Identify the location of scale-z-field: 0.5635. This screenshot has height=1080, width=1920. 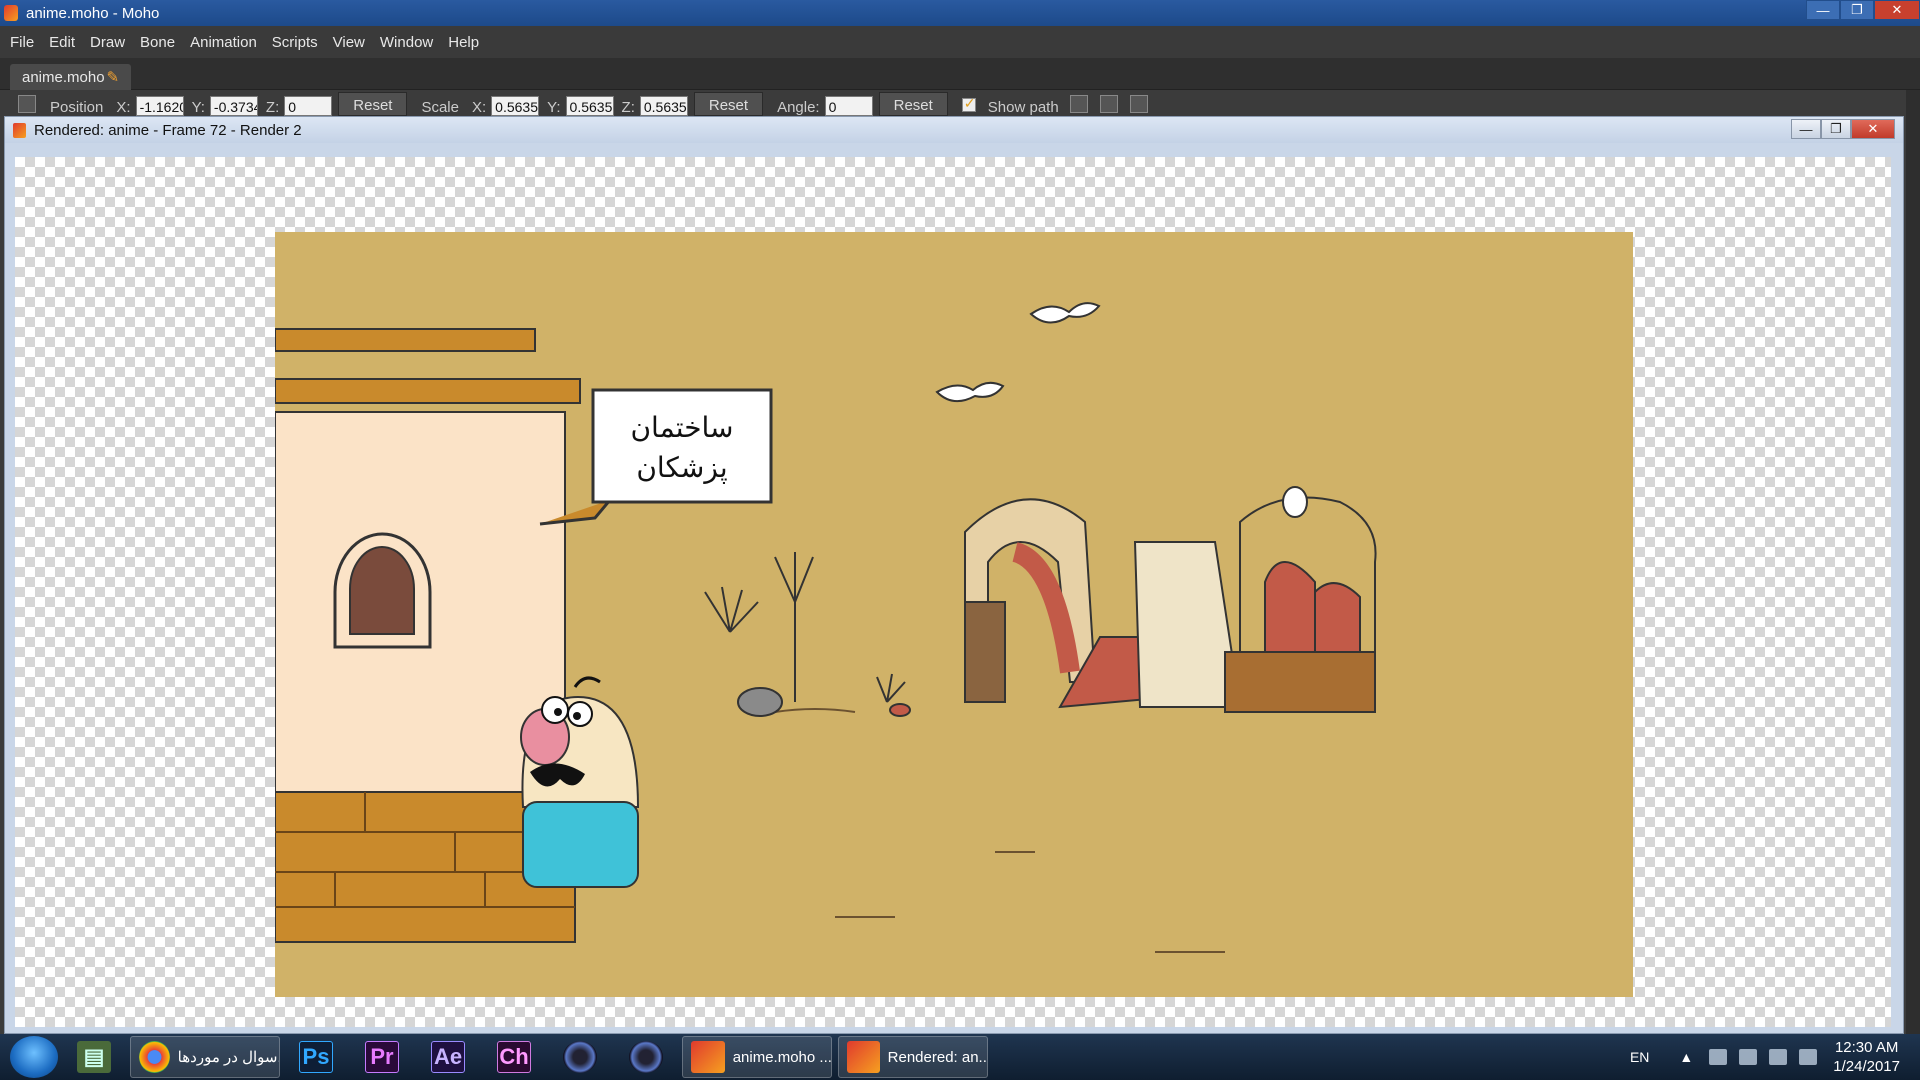
(663, 106).